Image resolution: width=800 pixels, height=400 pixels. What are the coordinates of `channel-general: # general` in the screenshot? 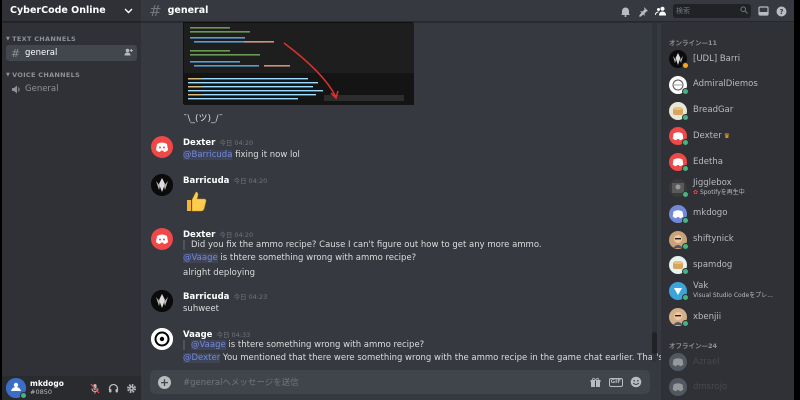 It's located at (71, 53).